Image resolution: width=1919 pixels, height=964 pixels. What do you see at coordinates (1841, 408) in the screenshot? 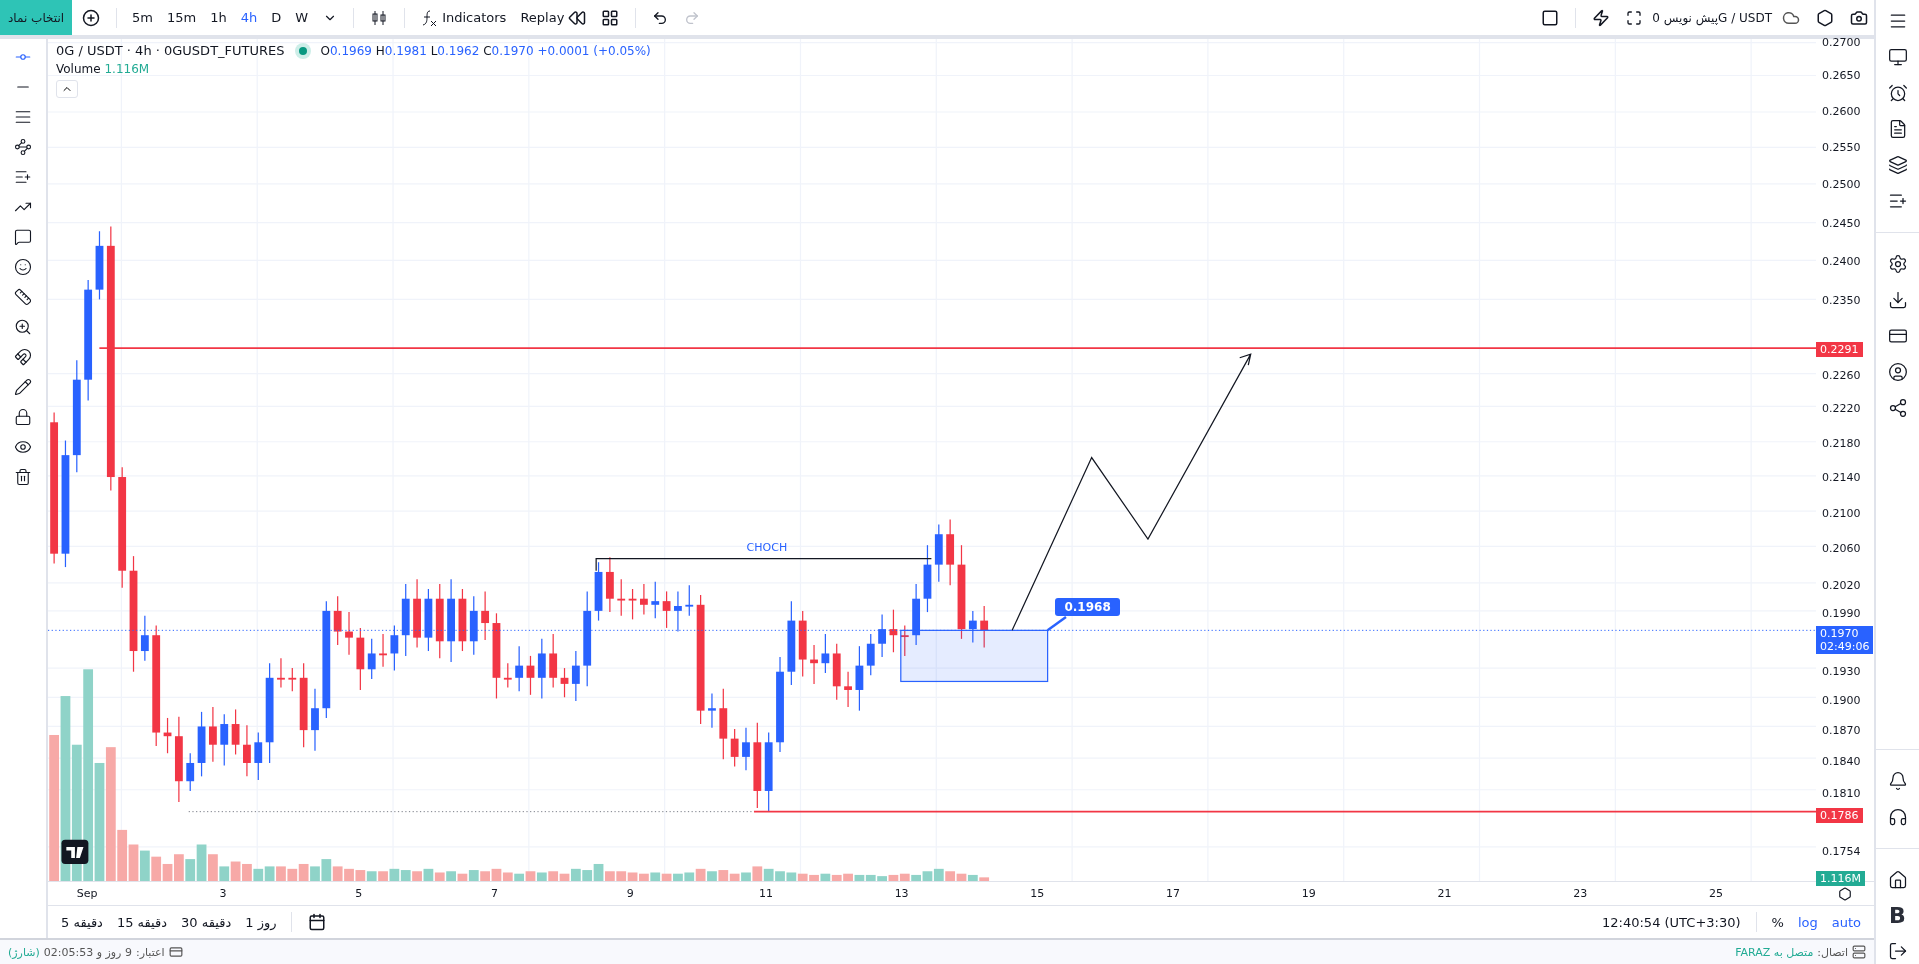
I see `price-tick: 0.2220` at bounding box center [1841, 408].